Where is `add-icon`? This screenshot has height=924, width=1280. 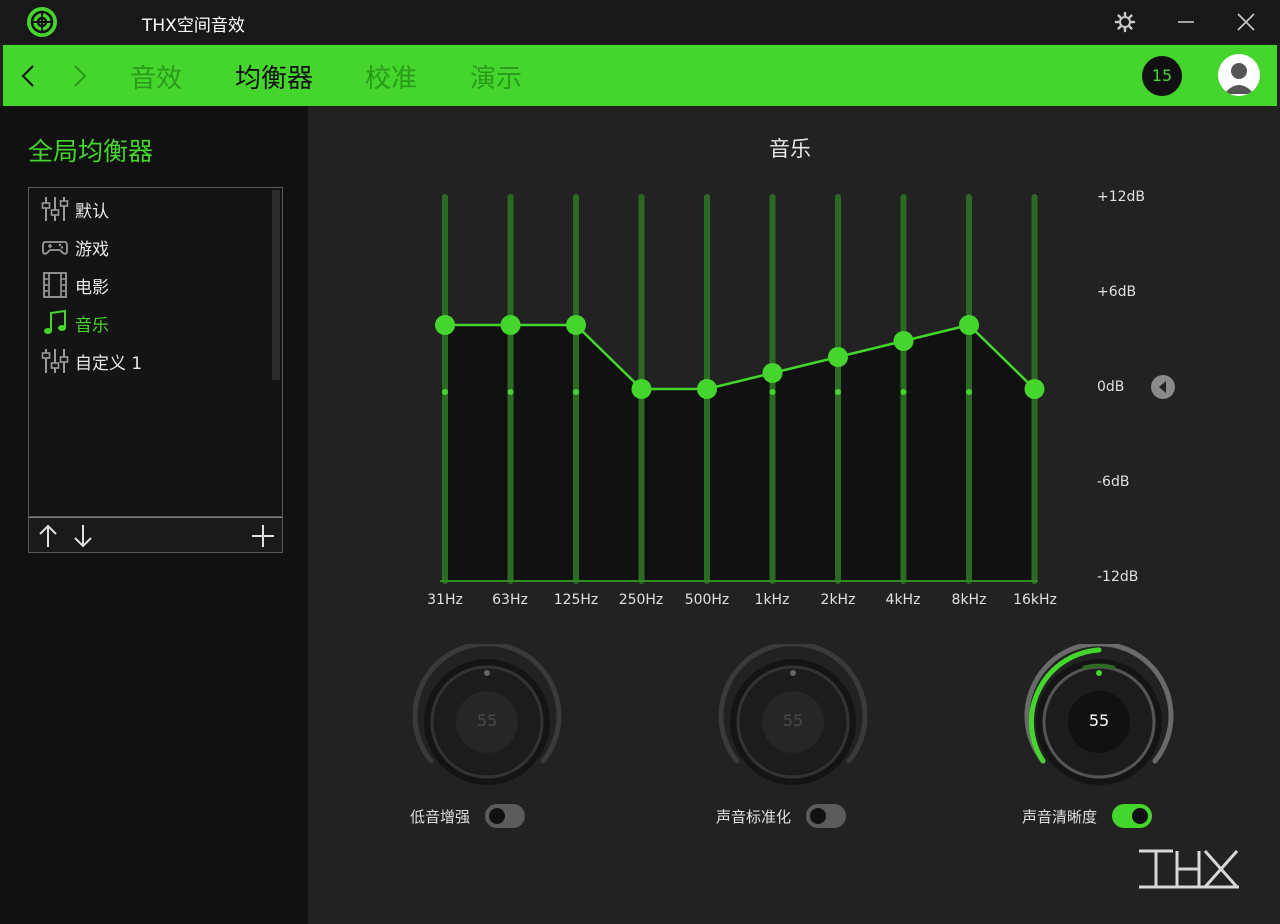 add-icon is located at coordinates (263, 536).